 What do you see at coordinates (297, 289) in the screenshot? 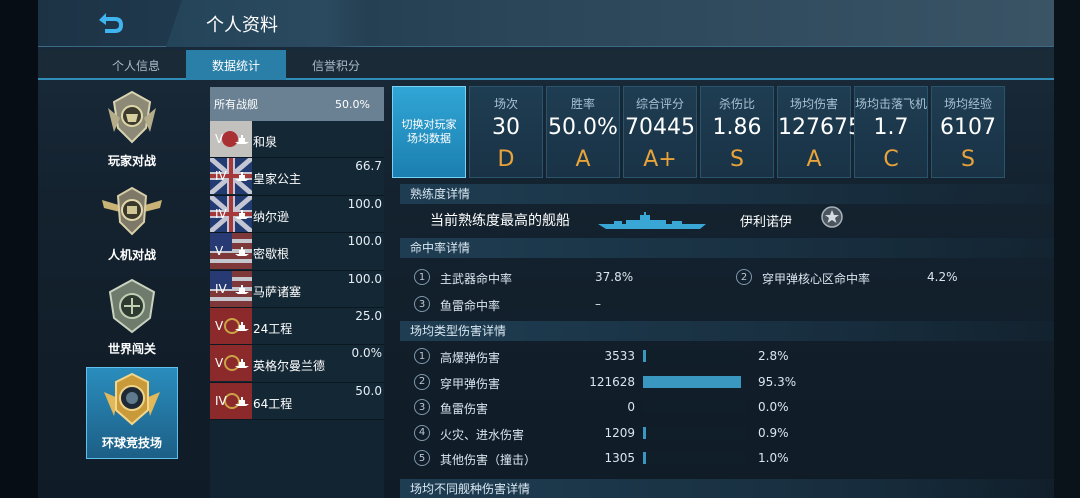
I see `ship-row: IV 马萨诸塞 100.0` at bounding box center [297, 289].